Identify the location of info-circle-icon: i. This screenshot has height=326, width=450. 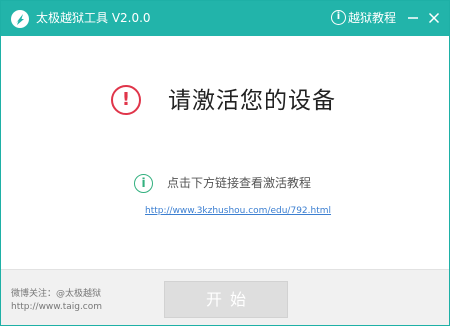
(338, 17).